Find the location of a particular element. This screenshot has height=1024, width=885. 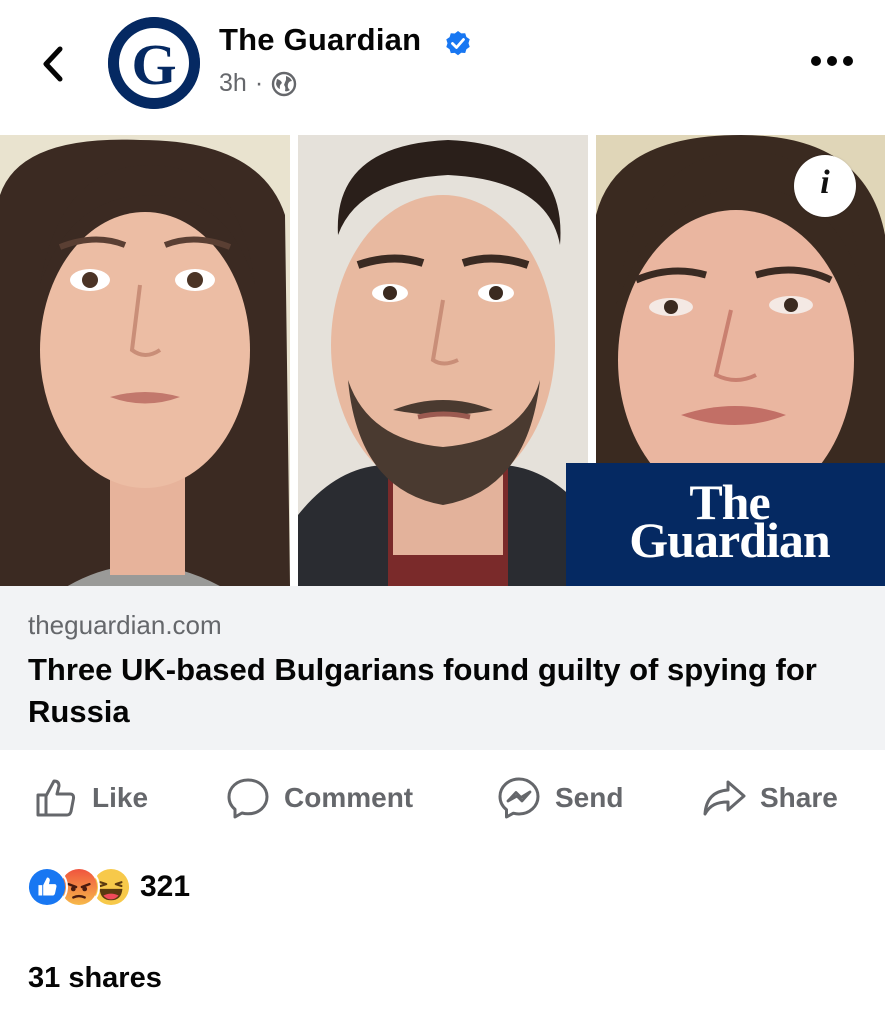

more-options-icon is located at coordinates (832, 61).